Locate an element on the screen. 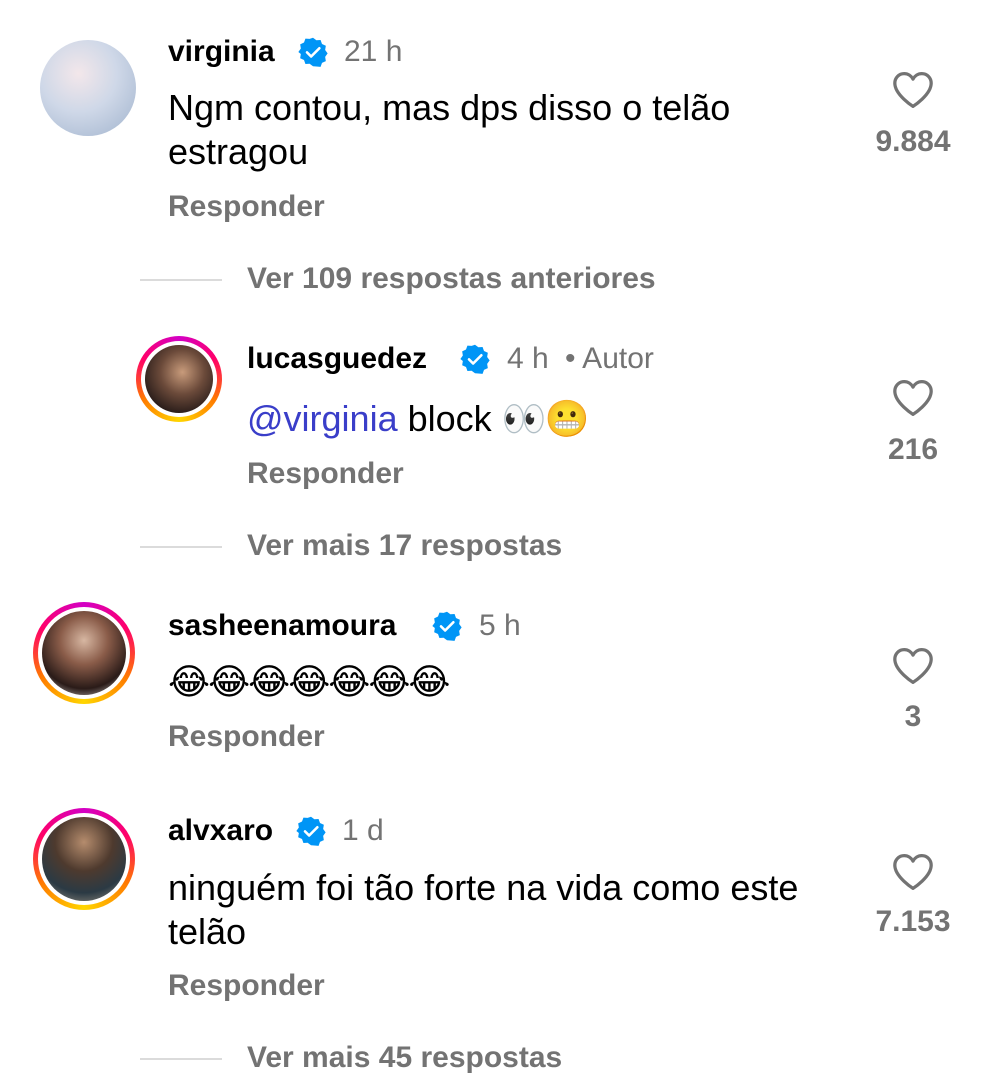 The image size is (984, 1083). like-count: 3 is located at coordinates (913, 716).